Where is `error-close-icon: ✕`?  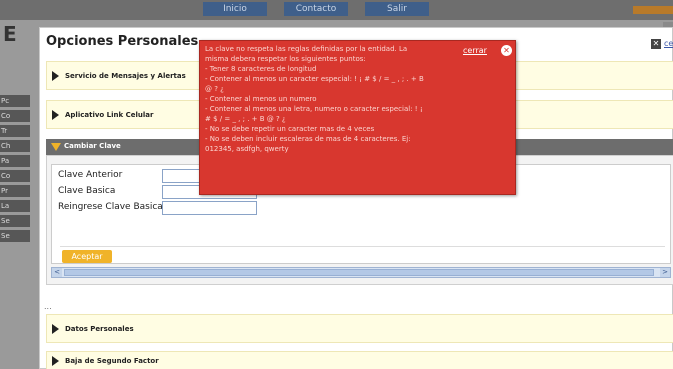 error-close-icon: ✕ is located at coordinates (506, 50).